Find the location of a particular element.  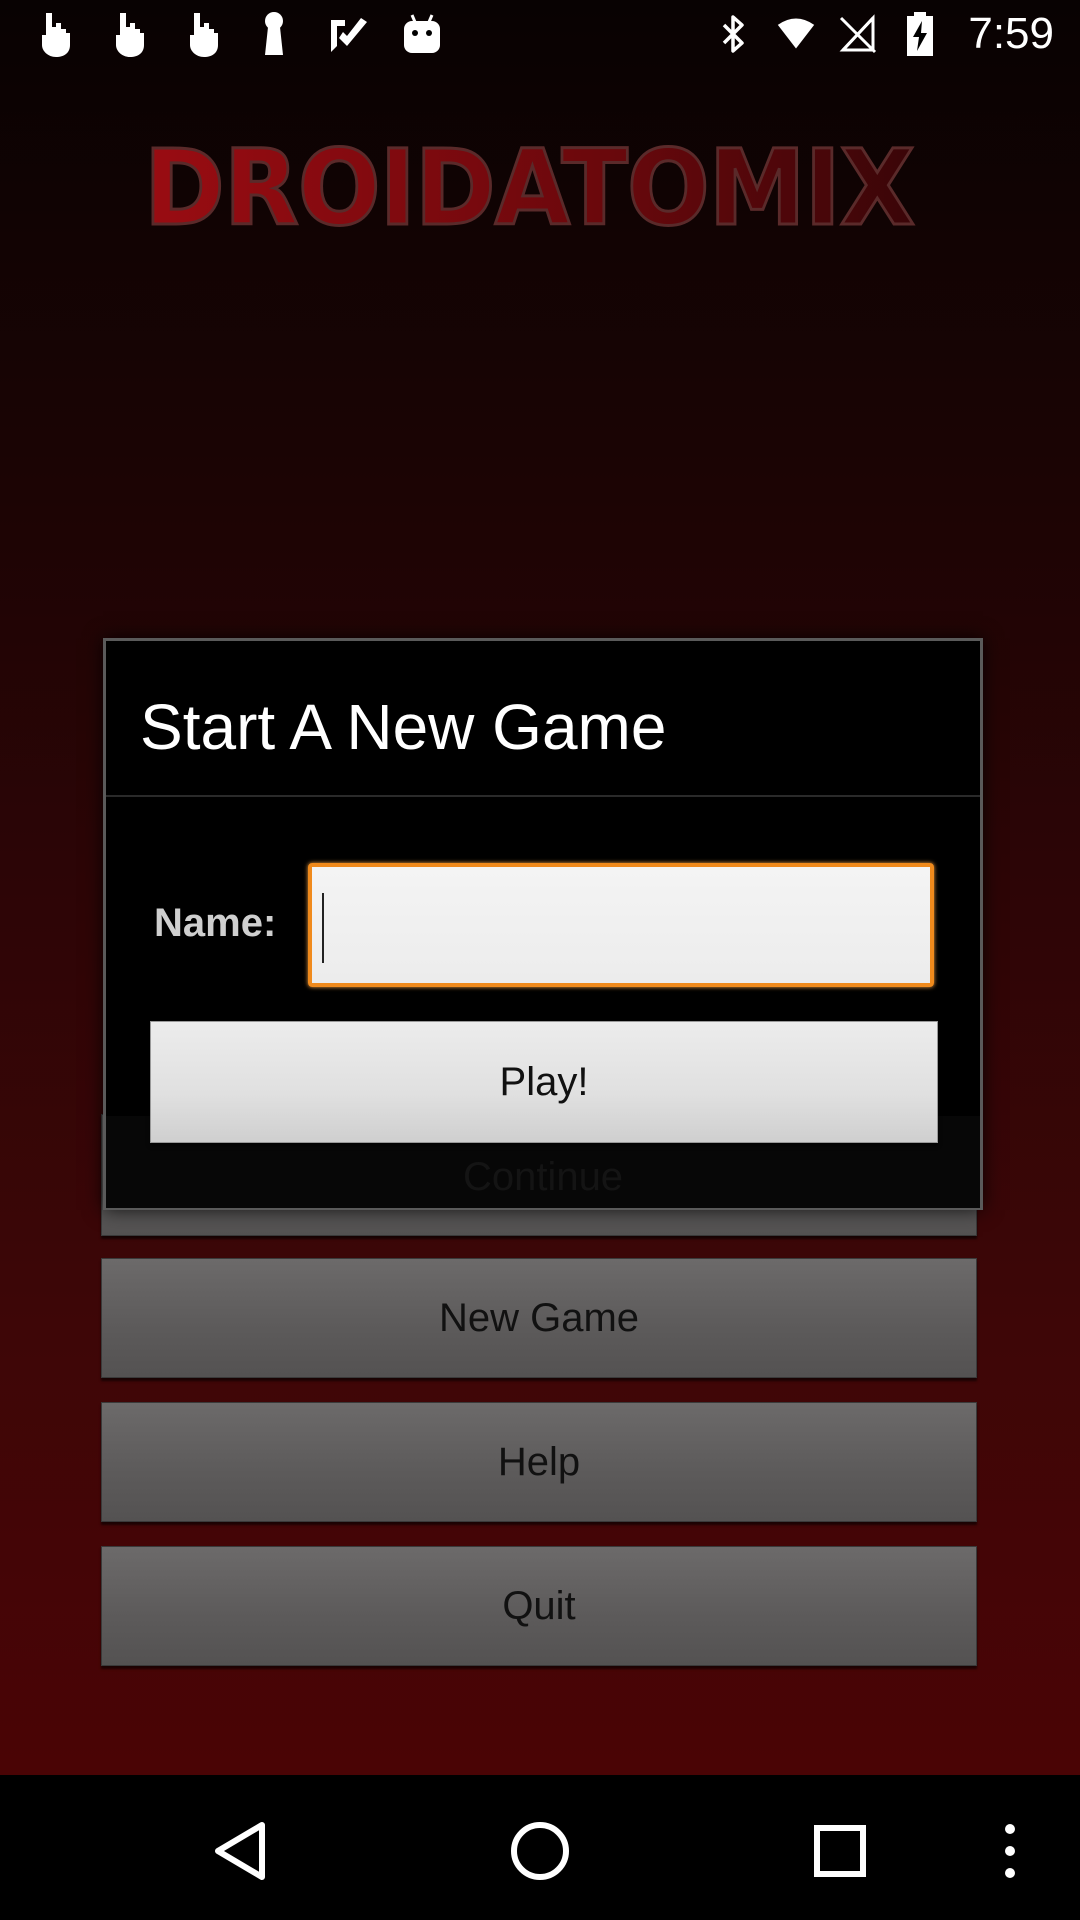

dialog-title: Start A New Game is located at coordinates (403, 727).